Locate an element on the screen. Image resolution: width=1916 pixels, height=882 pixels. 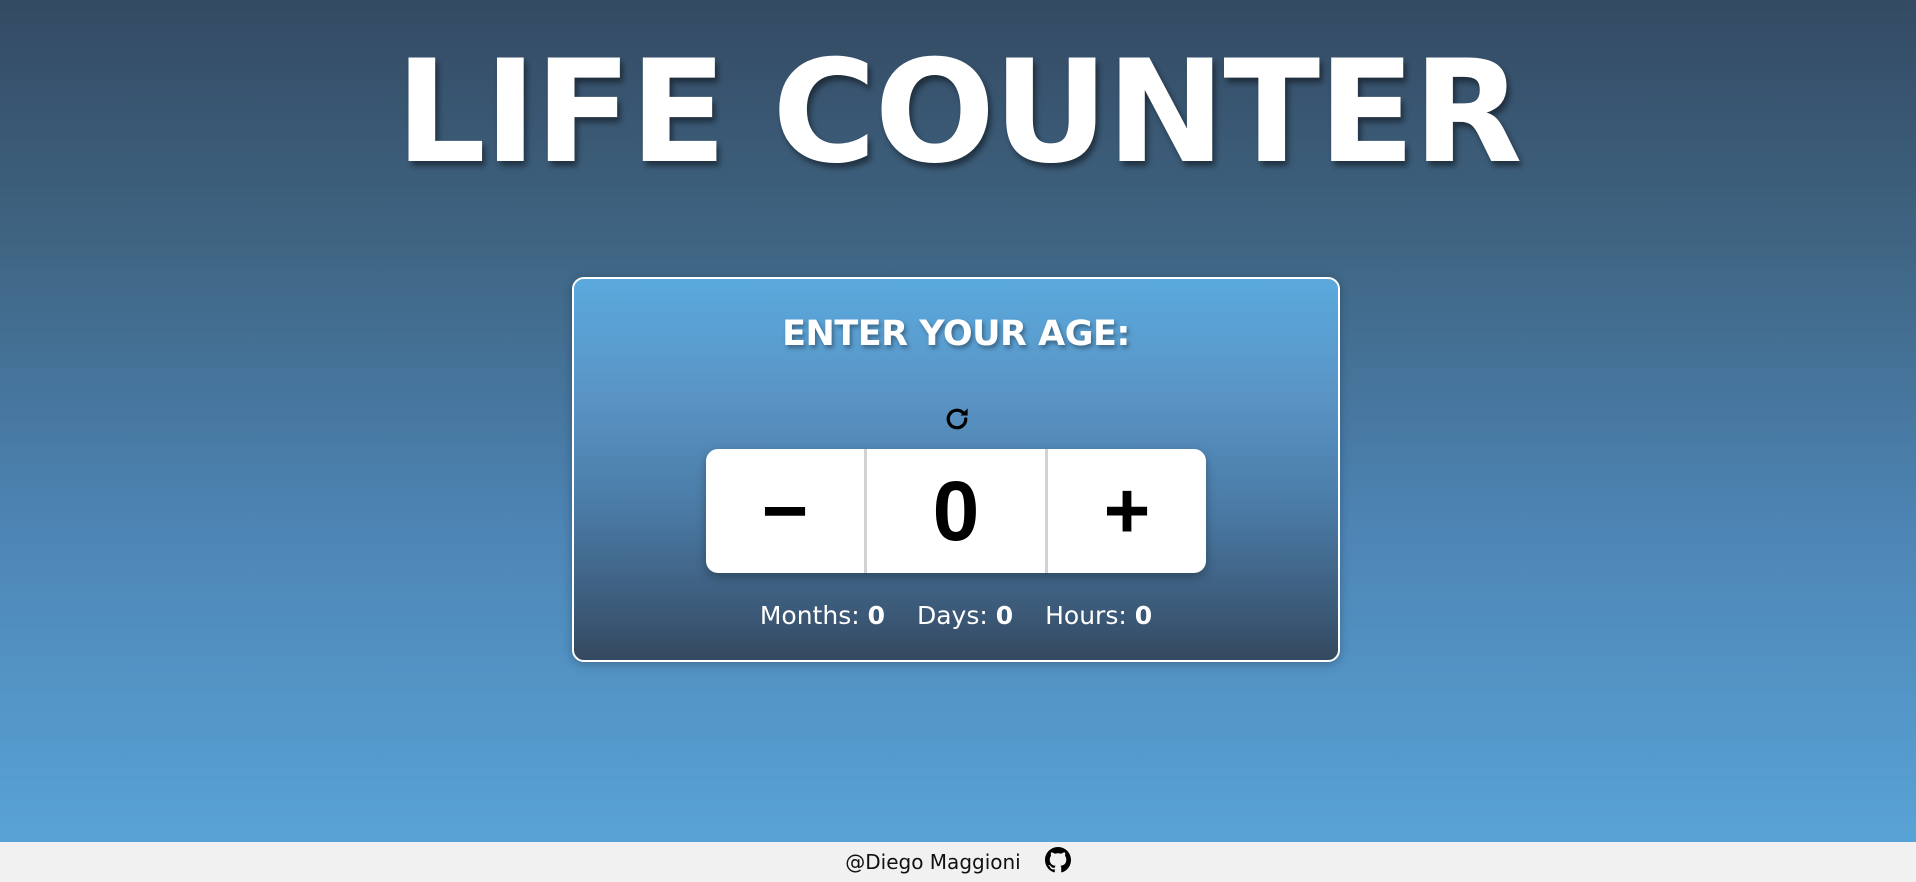
github-icon is located at coordinates (1057, 862).